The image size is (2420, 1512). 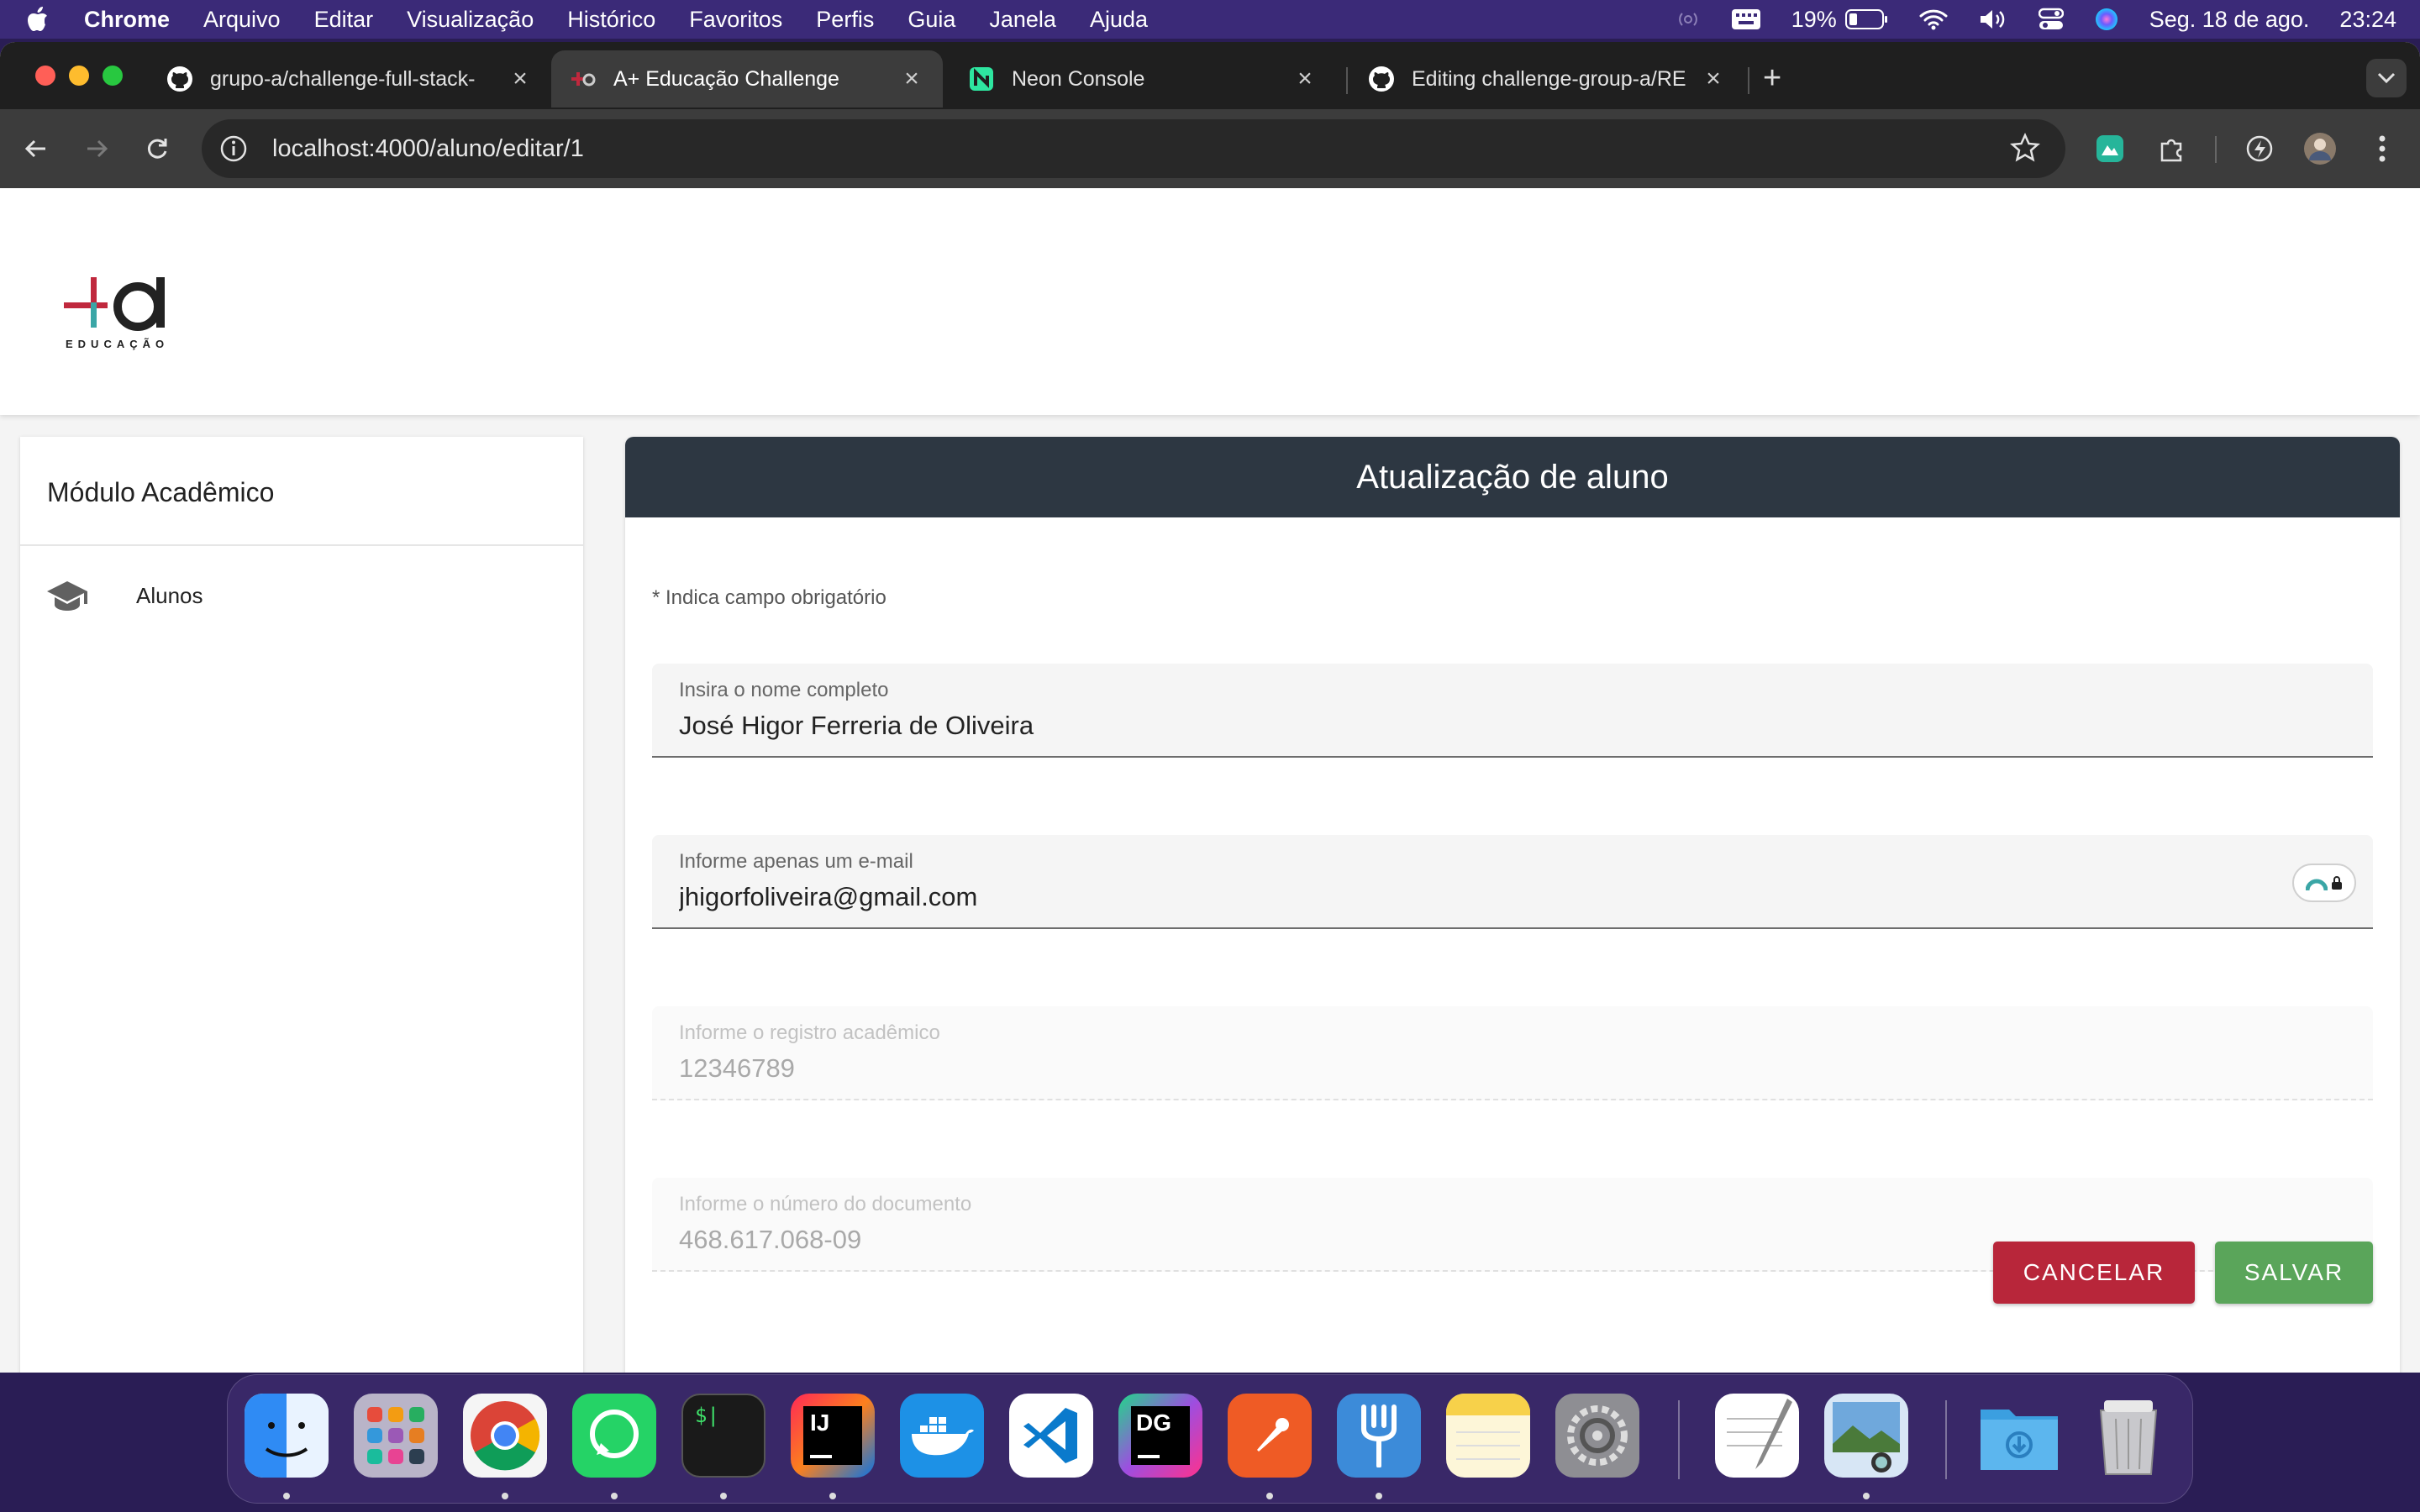 What do you see at coordinates (2051, 19) in the screenshot?
I see `control-center-icon` at bounding box center [2051, 19].